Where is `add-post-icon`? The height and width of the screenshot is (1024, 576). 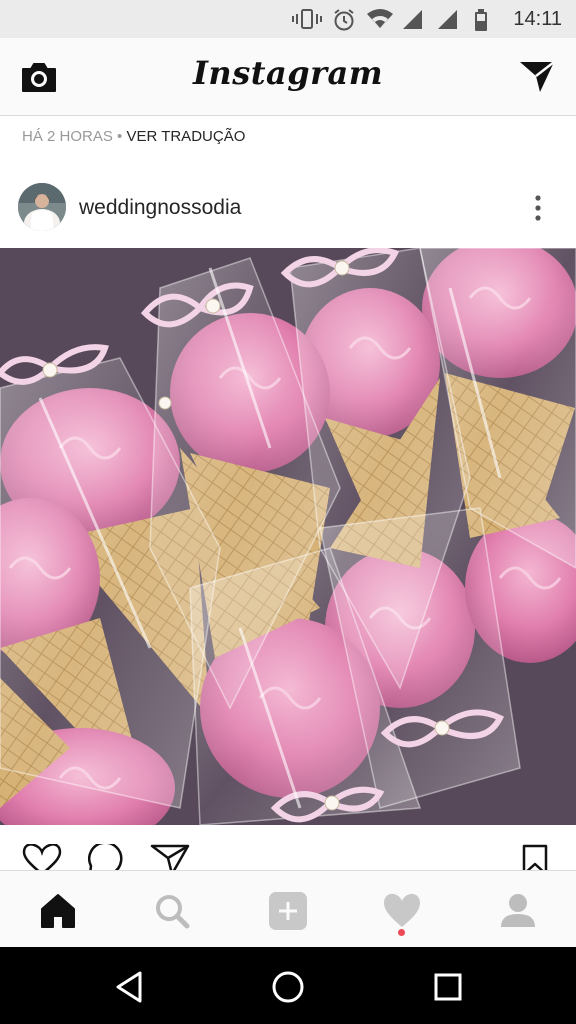
add-post-icon is located at coordinates (288, 911).